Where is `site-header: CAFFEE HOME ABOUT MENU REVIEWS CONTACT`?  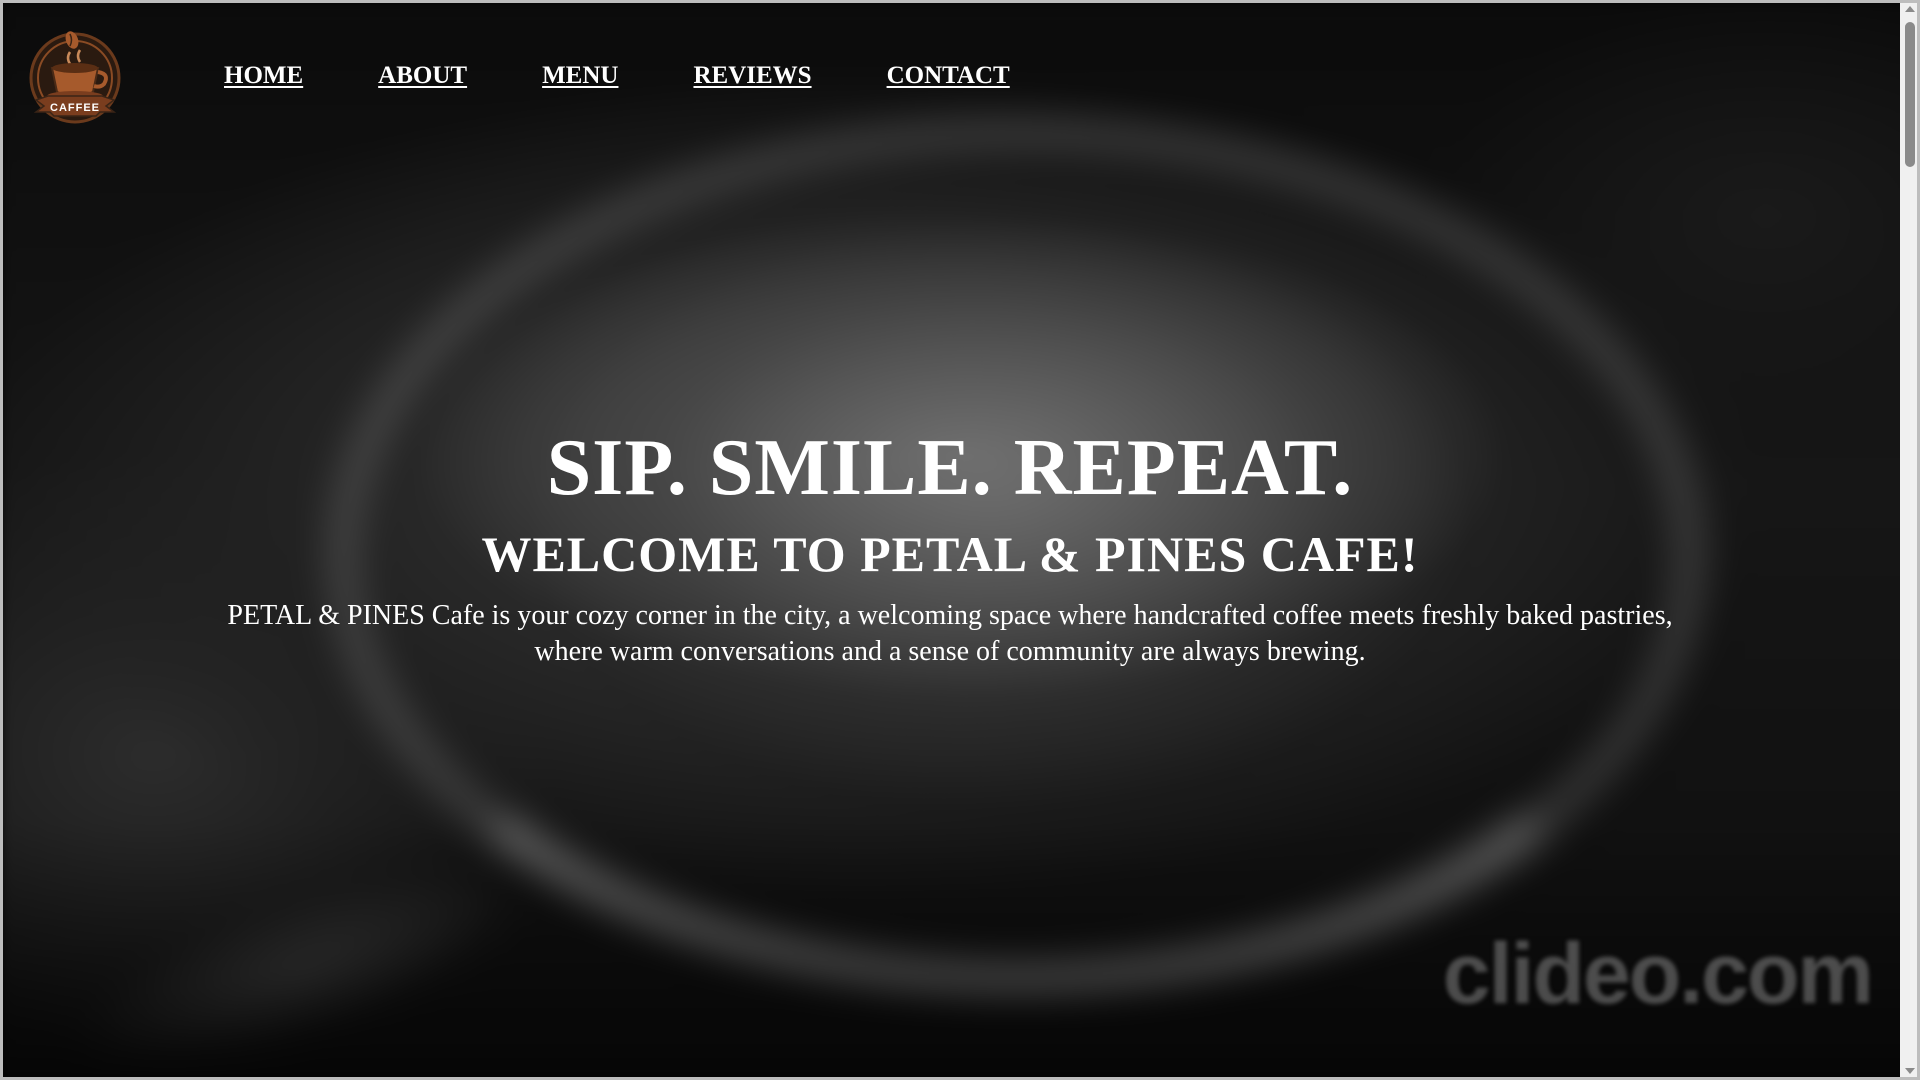 site-header: CAFFEE HOME ABOUT MENU REVIEWS CONTACT is located at coordinates (950, 80).